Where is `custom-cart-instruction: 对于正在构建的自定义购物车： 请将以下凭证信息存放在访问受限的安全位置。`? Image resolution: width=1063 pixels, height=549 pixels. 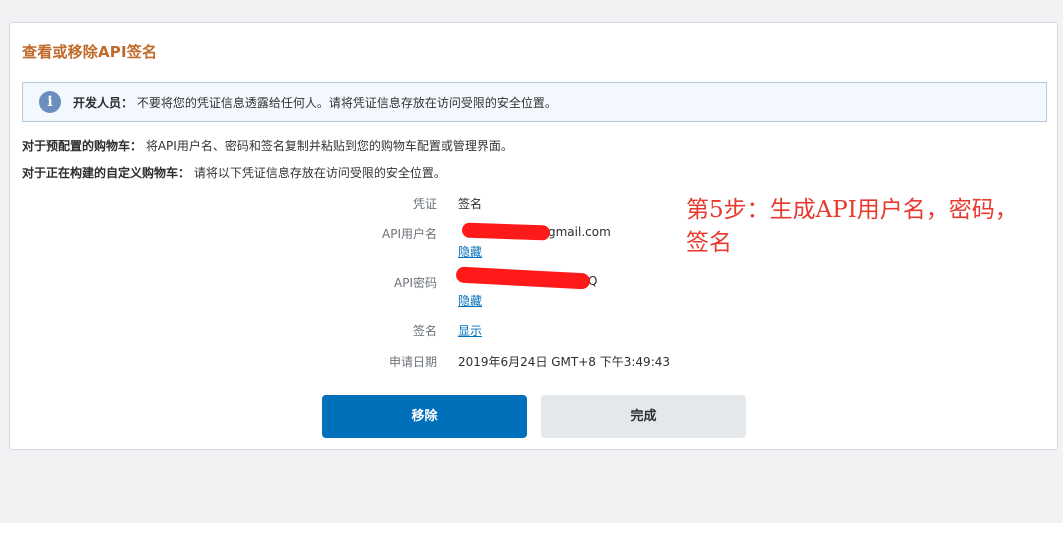 custom-cart-instruction: 对于正在构建的自定义购物车： 请将以下凭证信息存放在访问受限的安全位置。 is located at coordinates (234, 172).